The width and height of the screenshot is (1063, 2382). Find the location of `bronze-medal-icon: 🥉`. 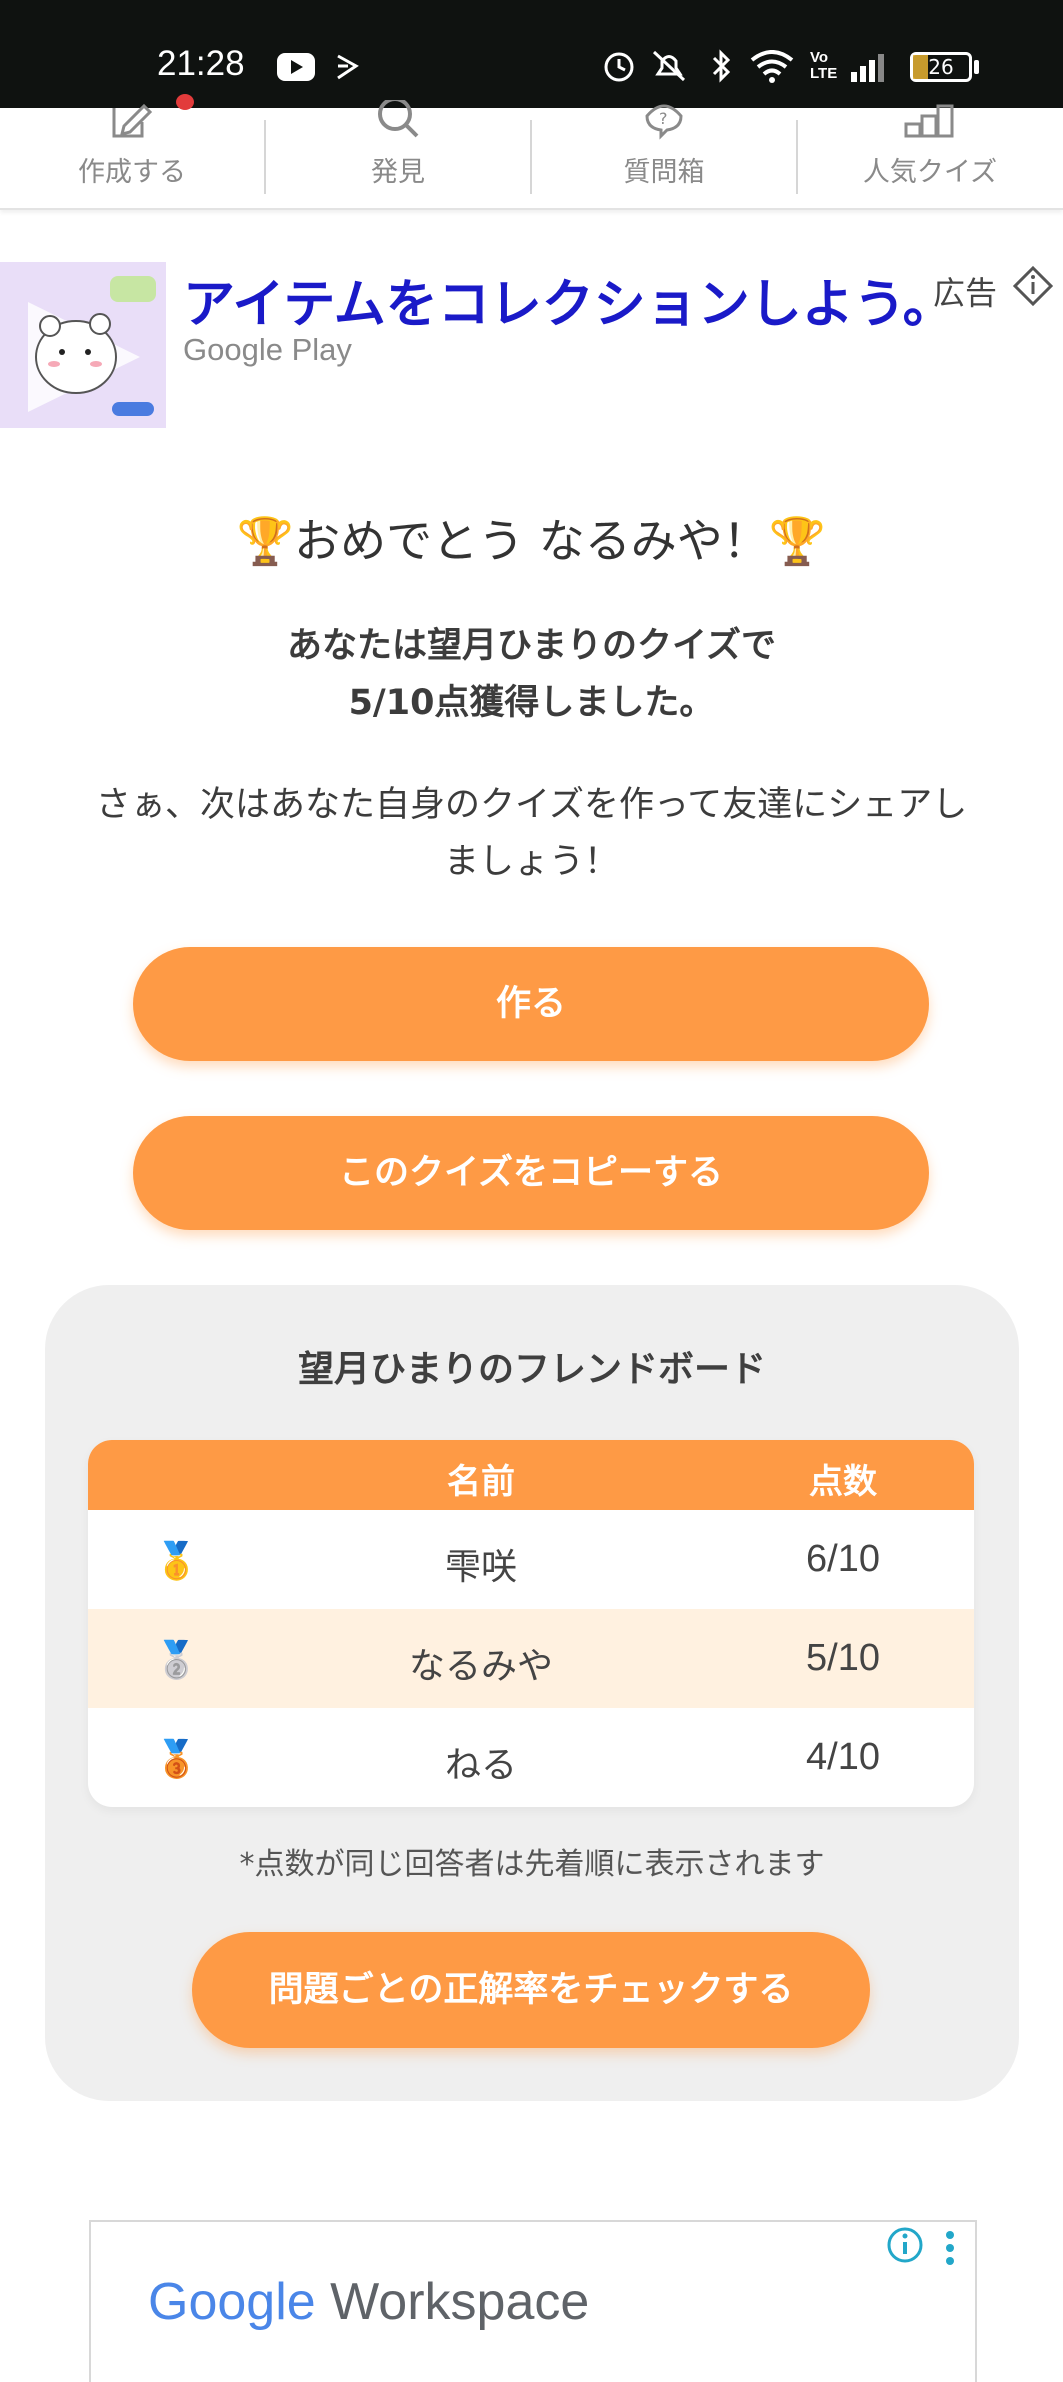

bronze-medal-icon: 🥉 is located at coordinates (176, 1759).